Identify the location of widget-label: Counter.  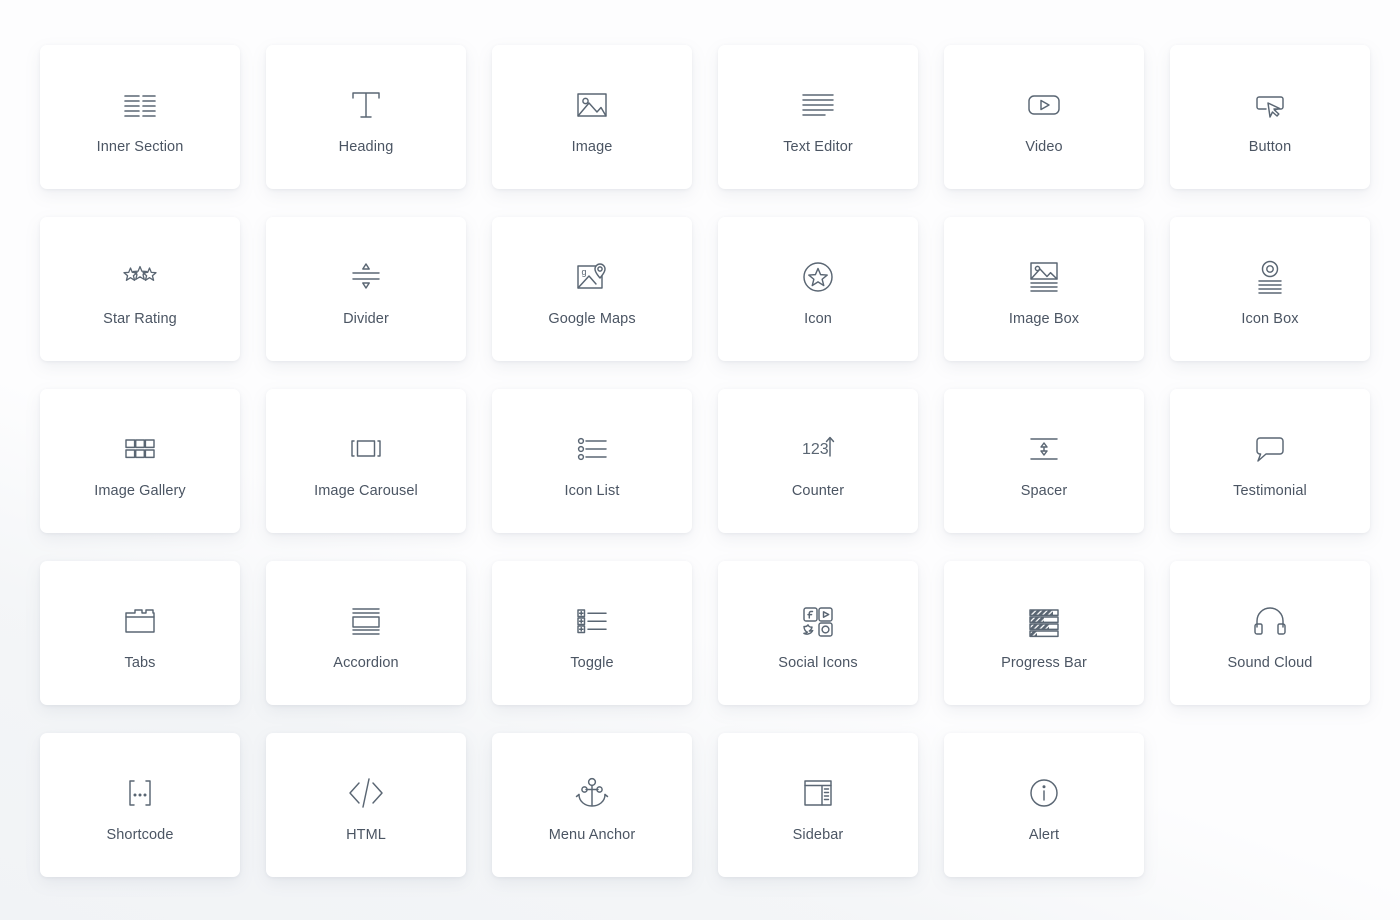
(818, 491).